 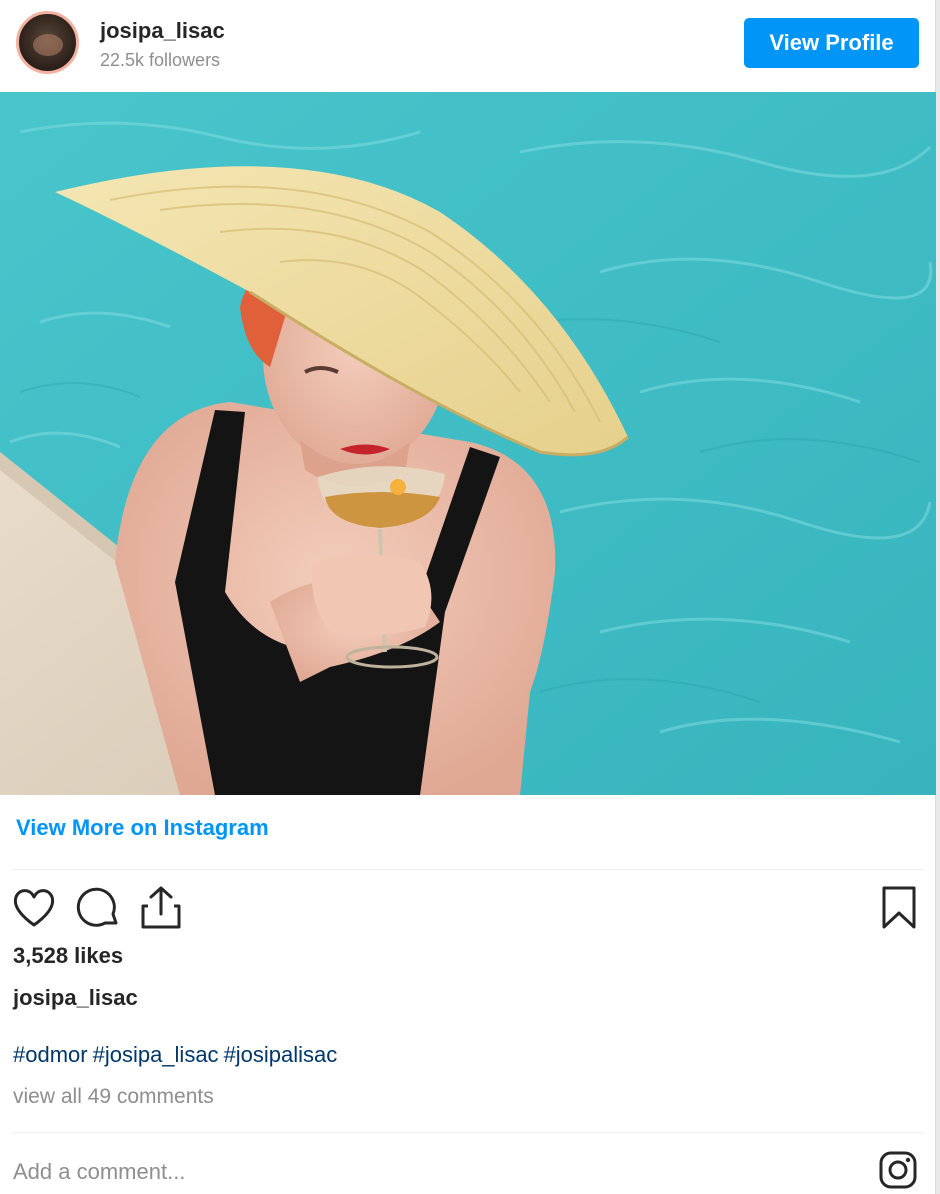 What do you see at coordinates (281, 1054) in the screenshot?
I see `hashtag-link: #josipalisac` at bounding box center [281, 1054].